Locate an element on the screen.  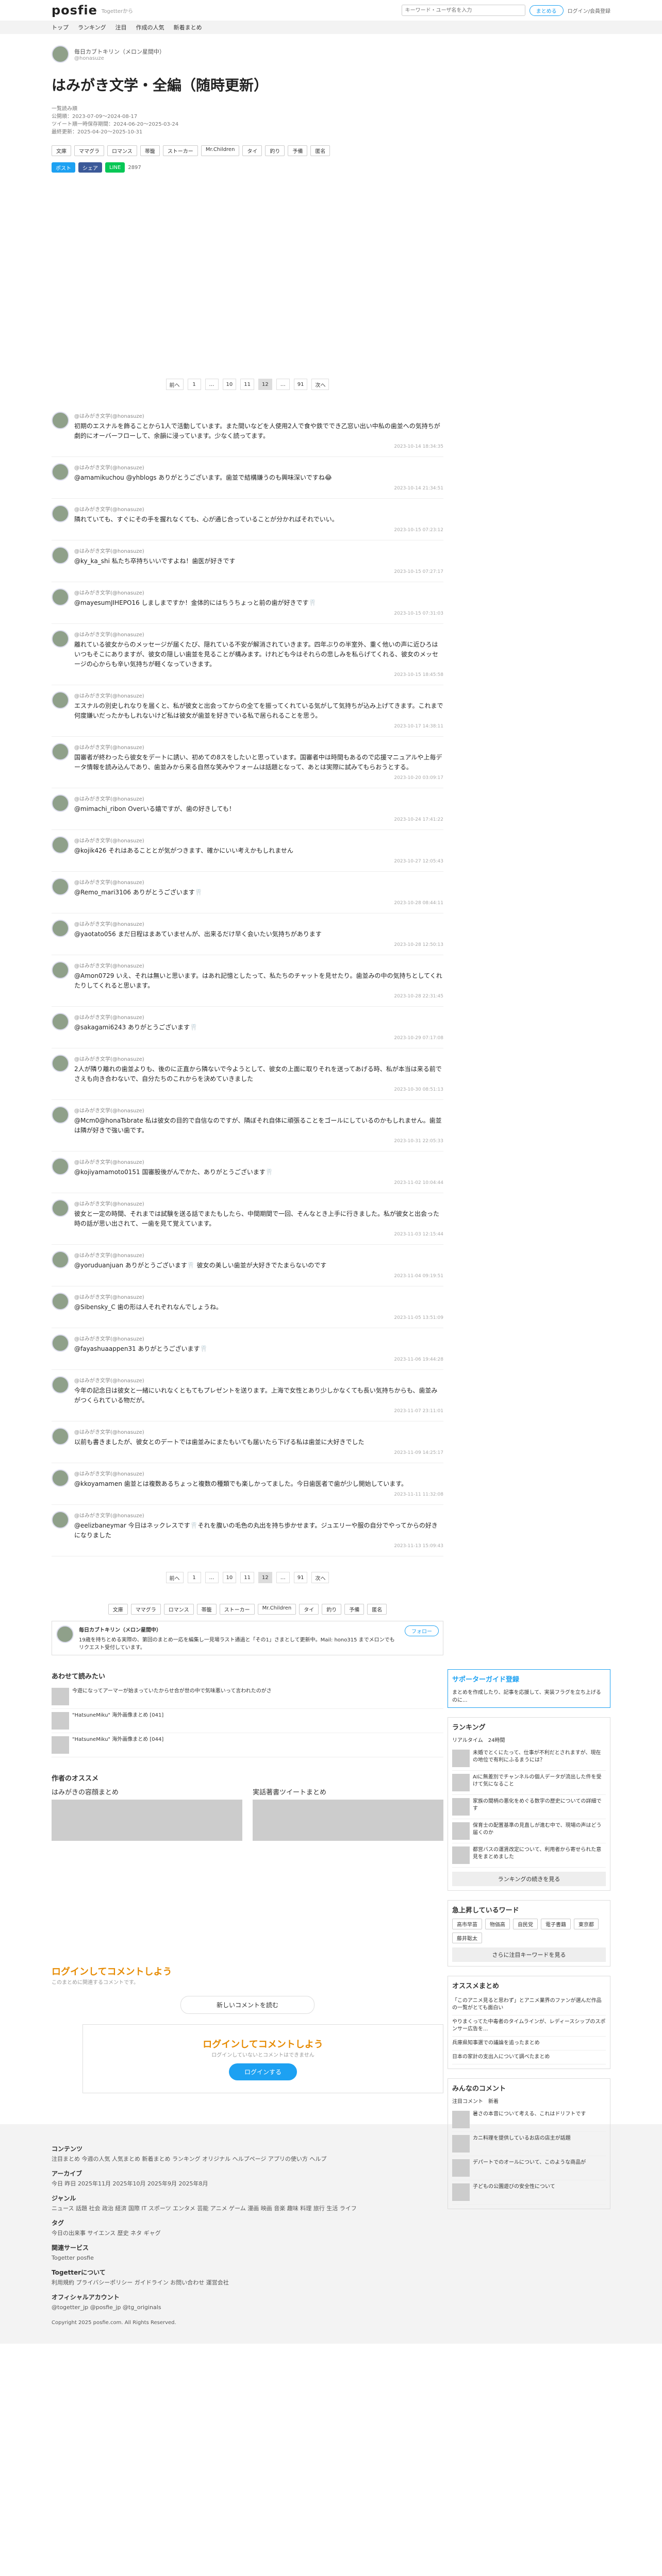
tweet-date: 2023-10-28 08:44:11 is located at coordinates (258, 903).